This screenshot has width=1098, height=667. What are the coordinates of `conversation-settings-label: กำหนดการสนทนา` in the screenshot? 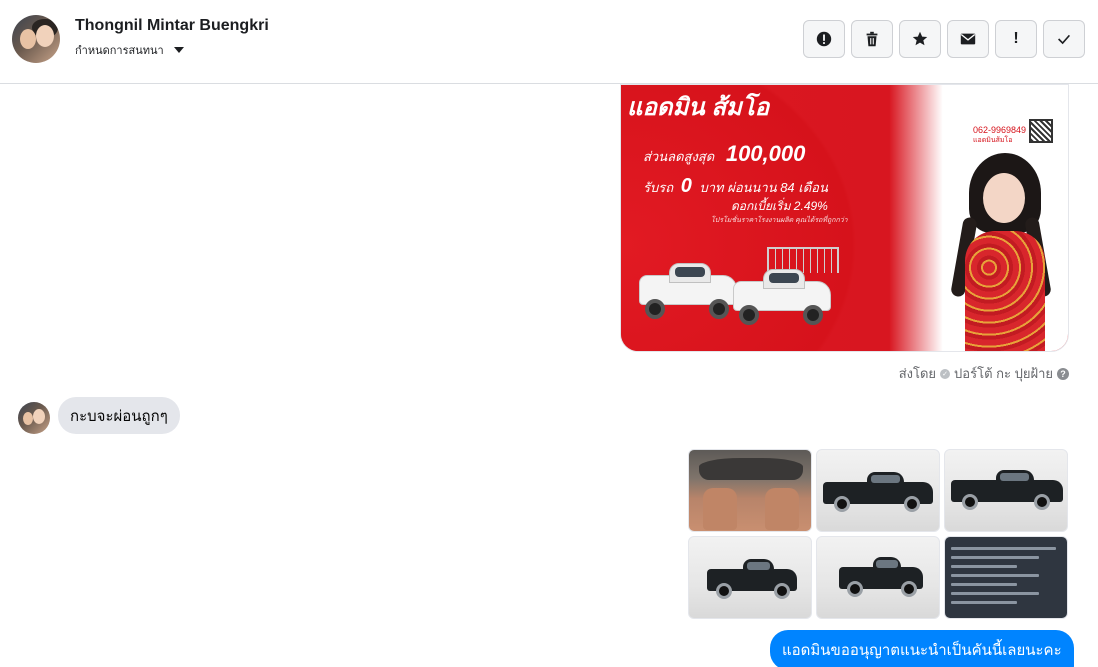 It's located at (119, 51).